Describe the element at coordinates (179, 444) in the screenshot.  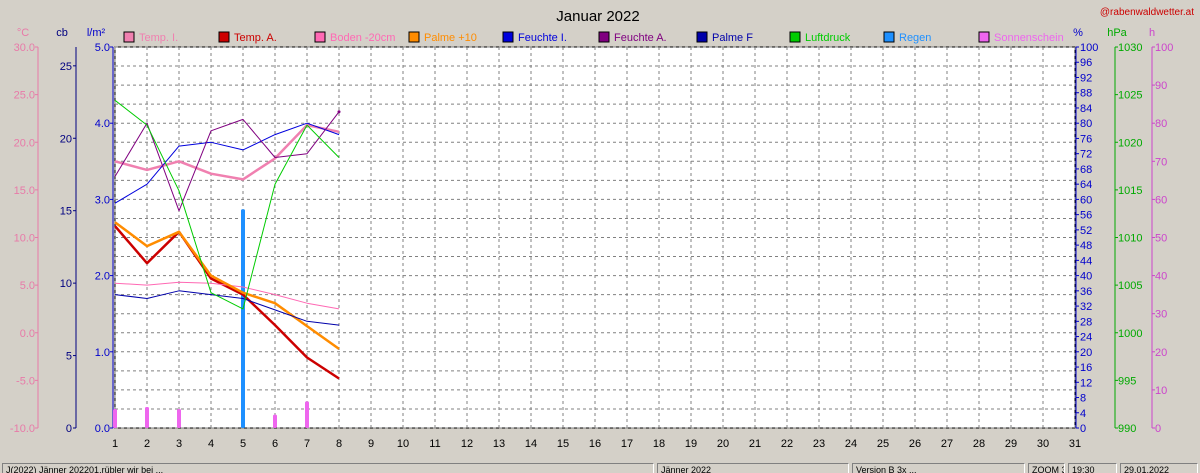
I see `x-tick-label: 3` at that location.